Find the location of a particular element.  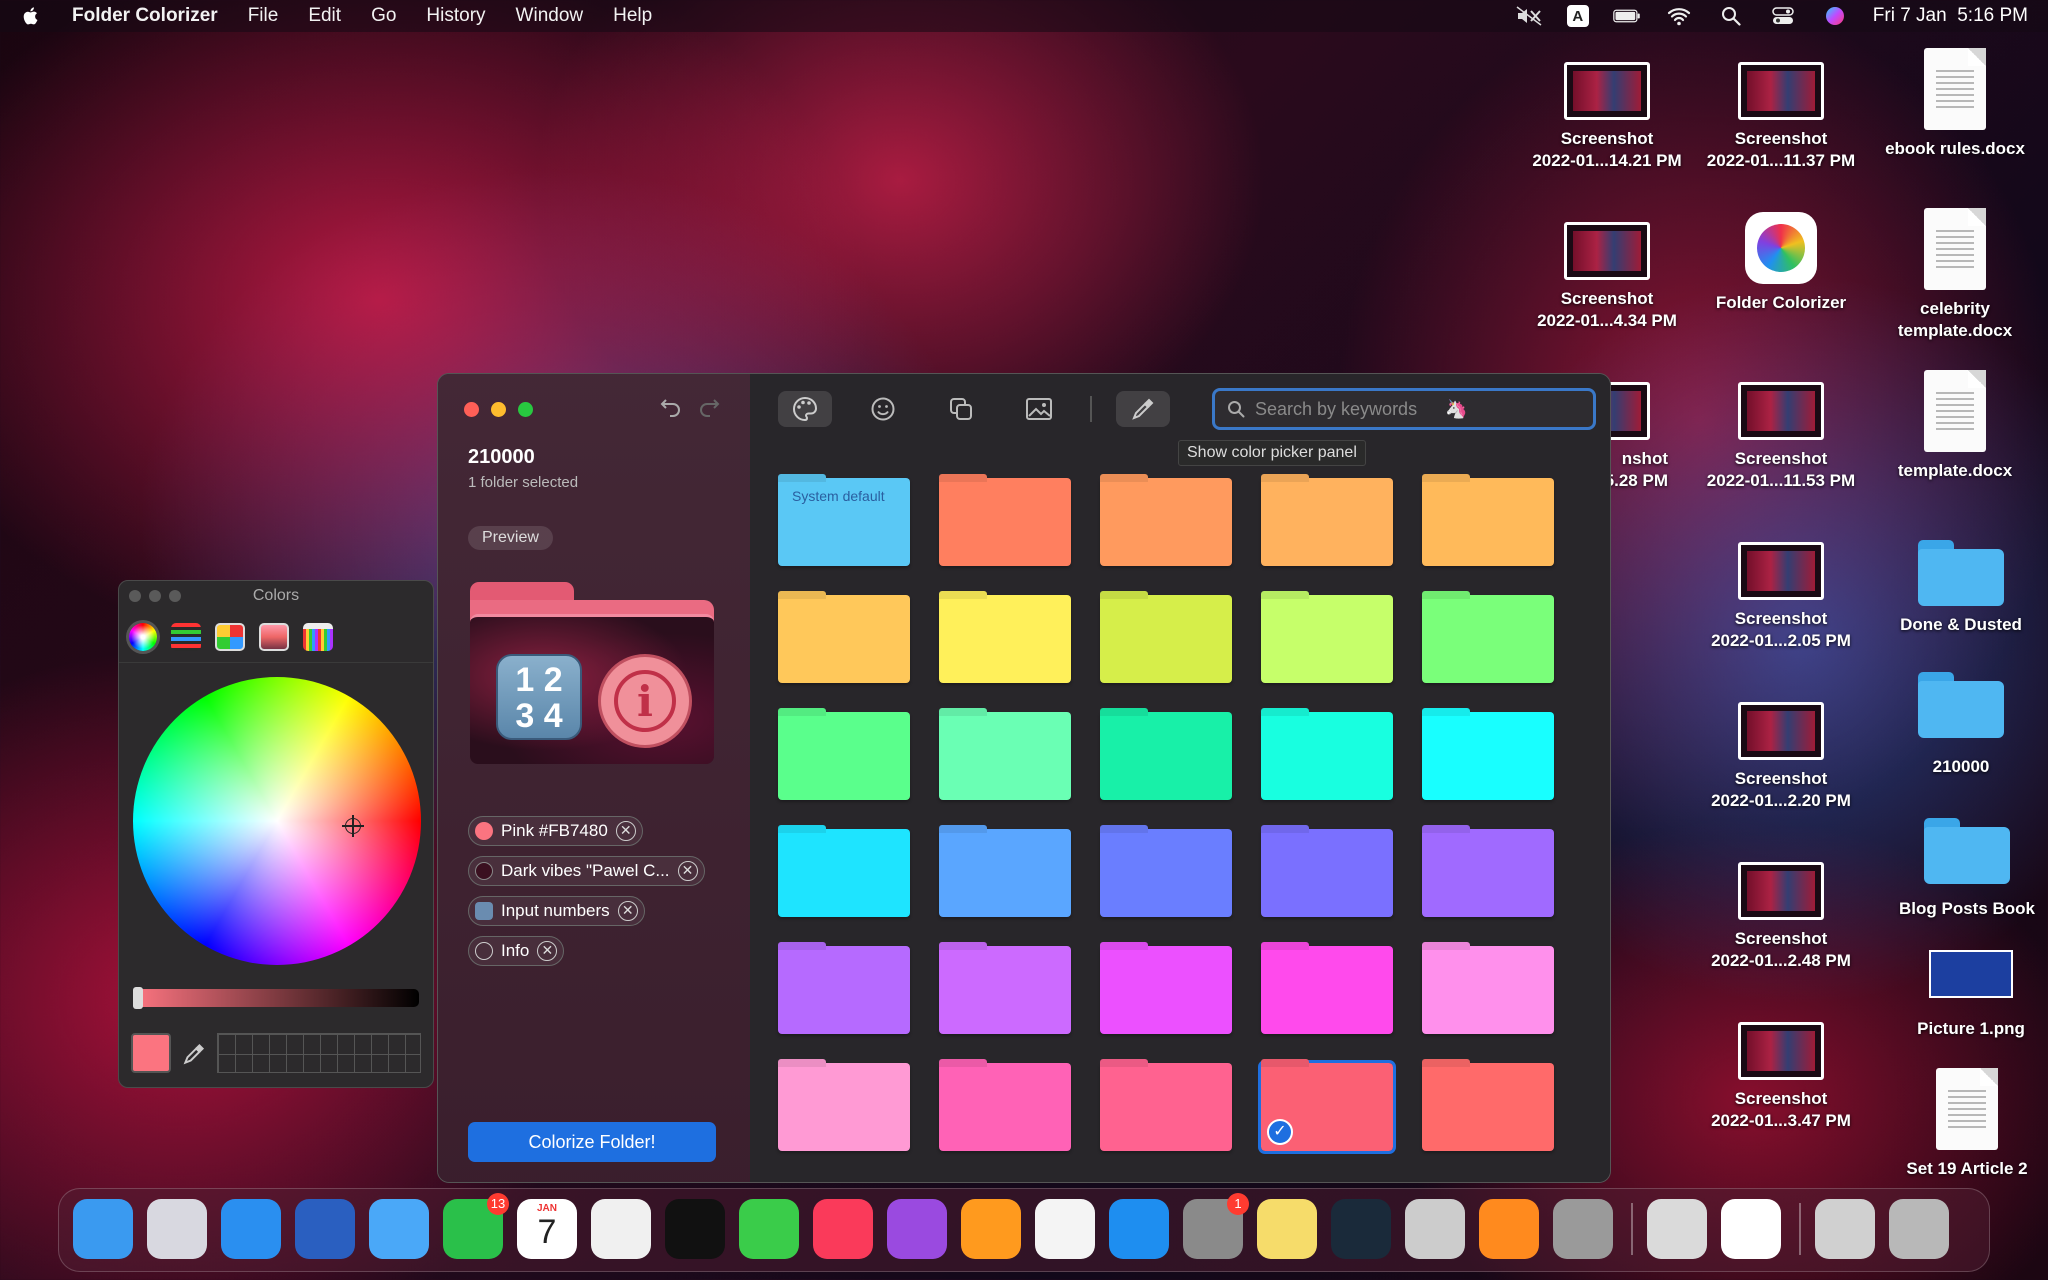

undo-icon is located at coordinates (671, 407).